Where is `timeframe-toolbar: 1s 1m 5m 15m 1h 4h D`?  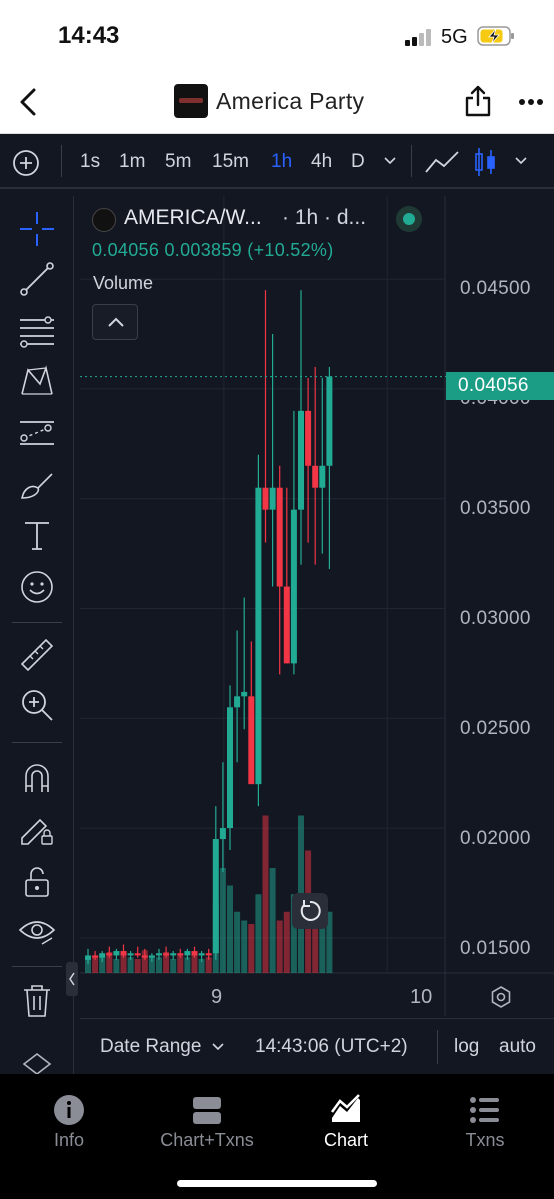
timeframe-toolbar: 1s 1m 5m 15m 1h 4h D is located at coordinates (277, 162).